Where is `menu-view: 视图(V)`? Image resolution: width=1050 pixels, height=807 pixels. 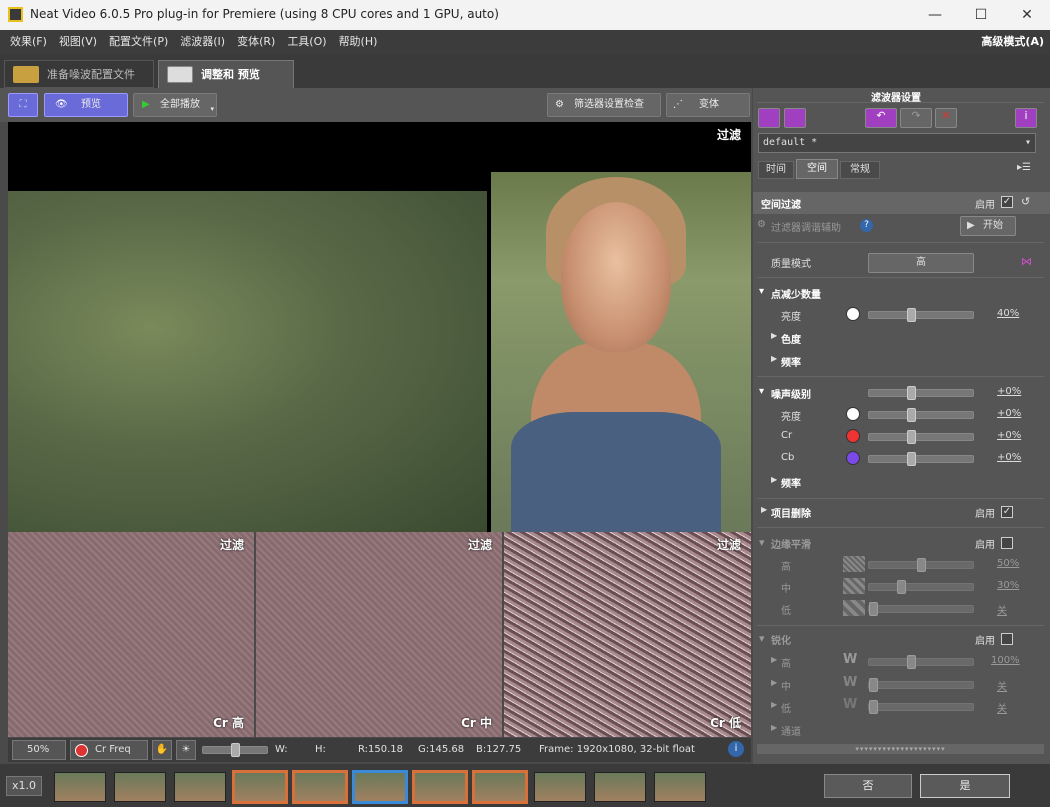
menu-view: 视图(V) is located at coordinates (78, 42).